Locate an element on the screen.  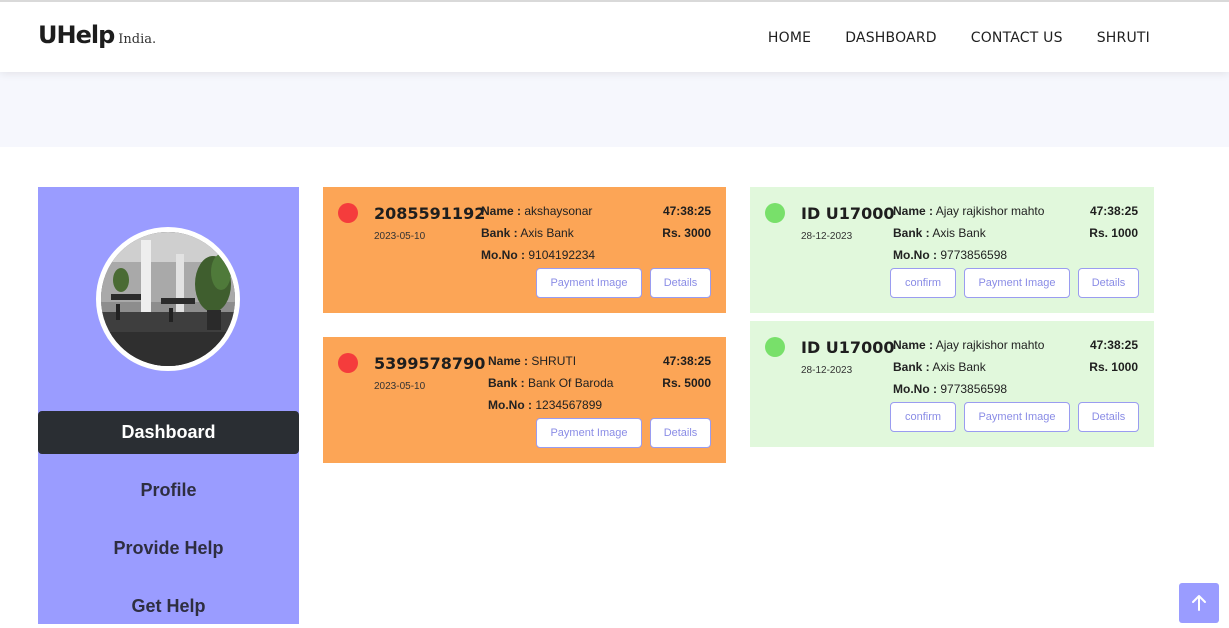
office-photo is located at coordinates (168, 299).